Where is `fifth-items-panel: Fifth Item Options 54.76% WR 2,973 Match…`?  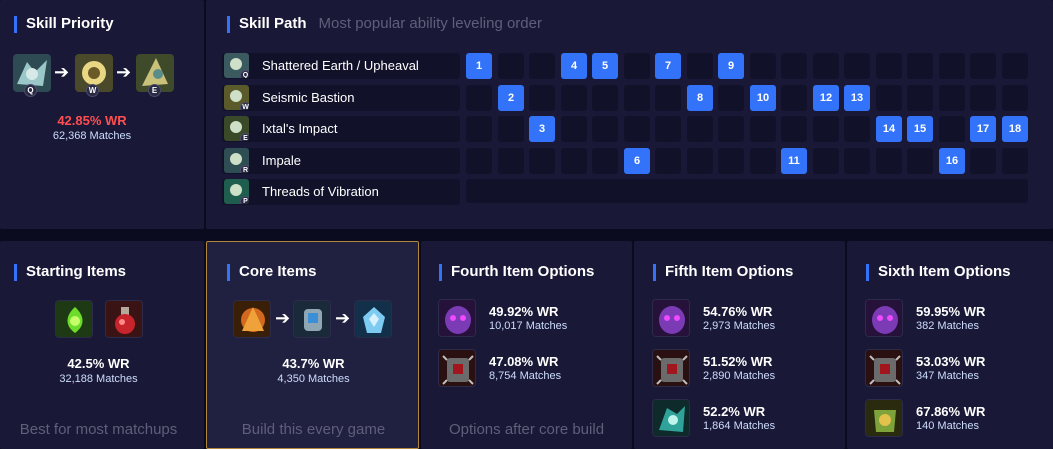 fifth-items-panel: Fifth Item Options 54.76% WR 2,973 Match… is located at coordinates (739, 345).